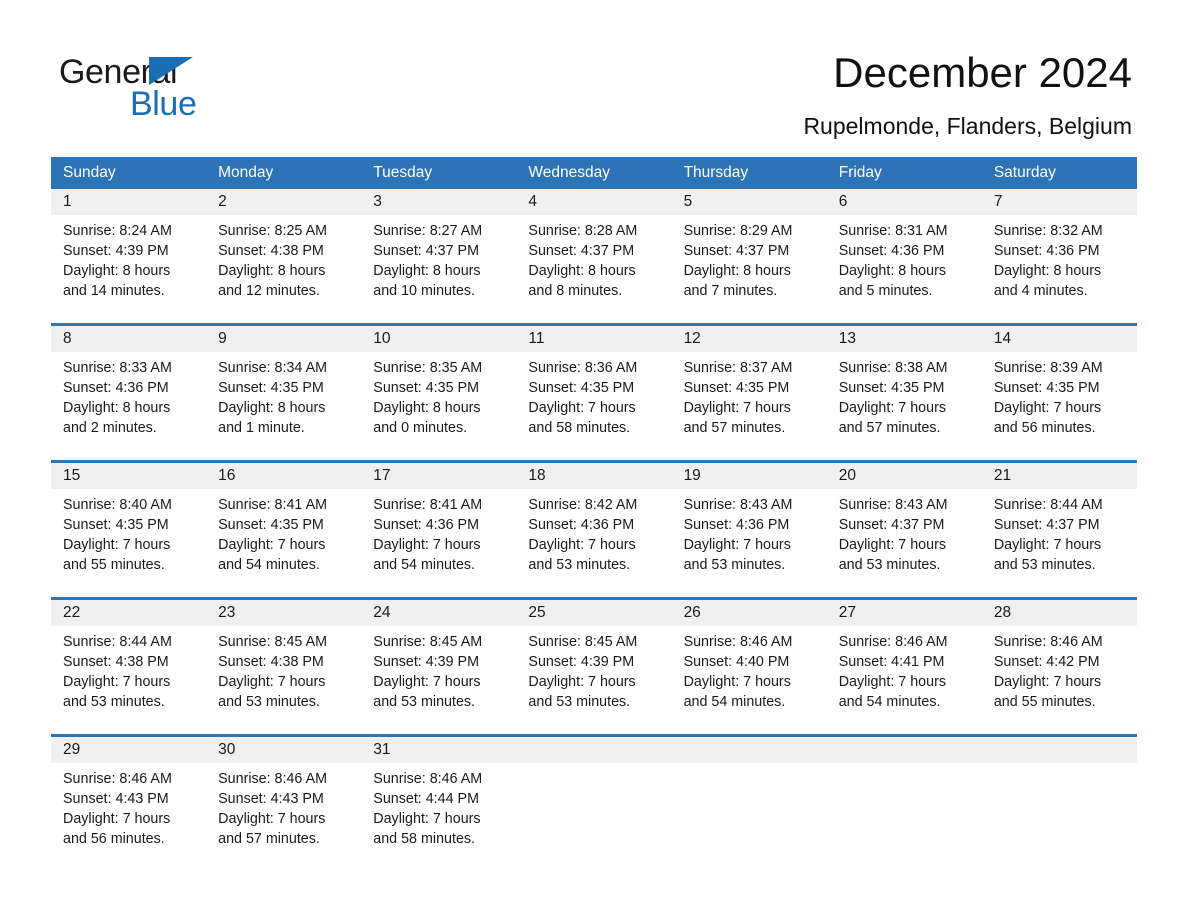 The image size is (1188, 918). I want to click on day-number: 13, so click(904, 339).